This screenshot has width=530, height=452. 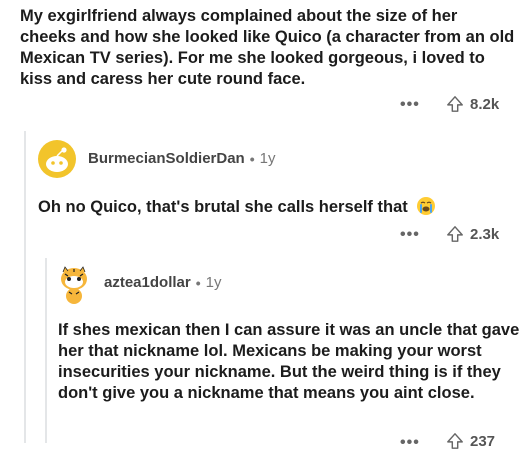 I want to click on comment2-upvote-count: 237, so click(x=483, y=441).